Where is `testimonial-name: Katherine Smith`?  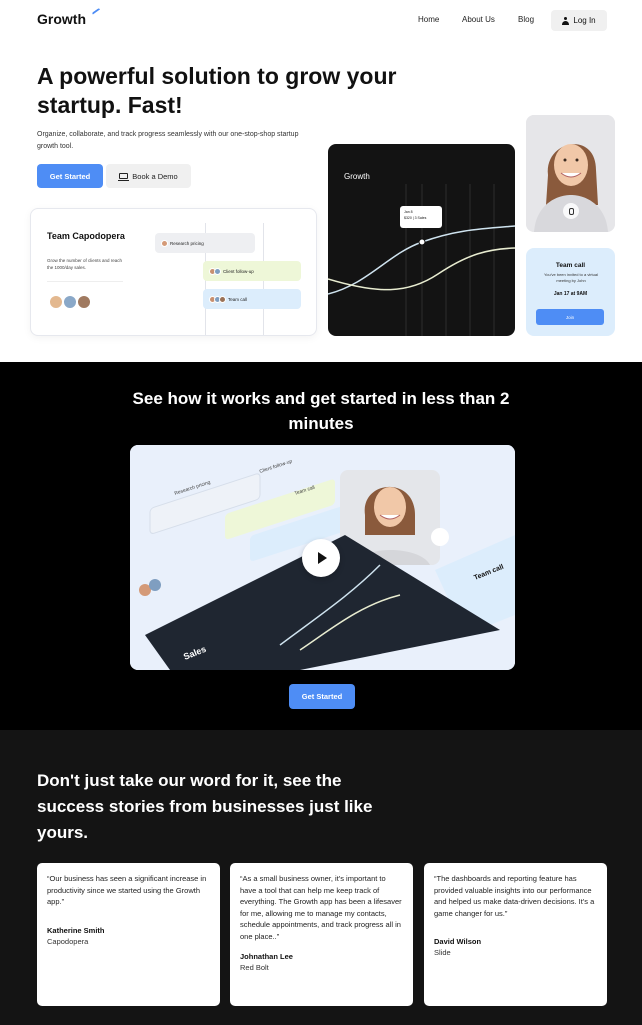
testimonial-name: Katherine Smith is located at coordinates (76, 930).